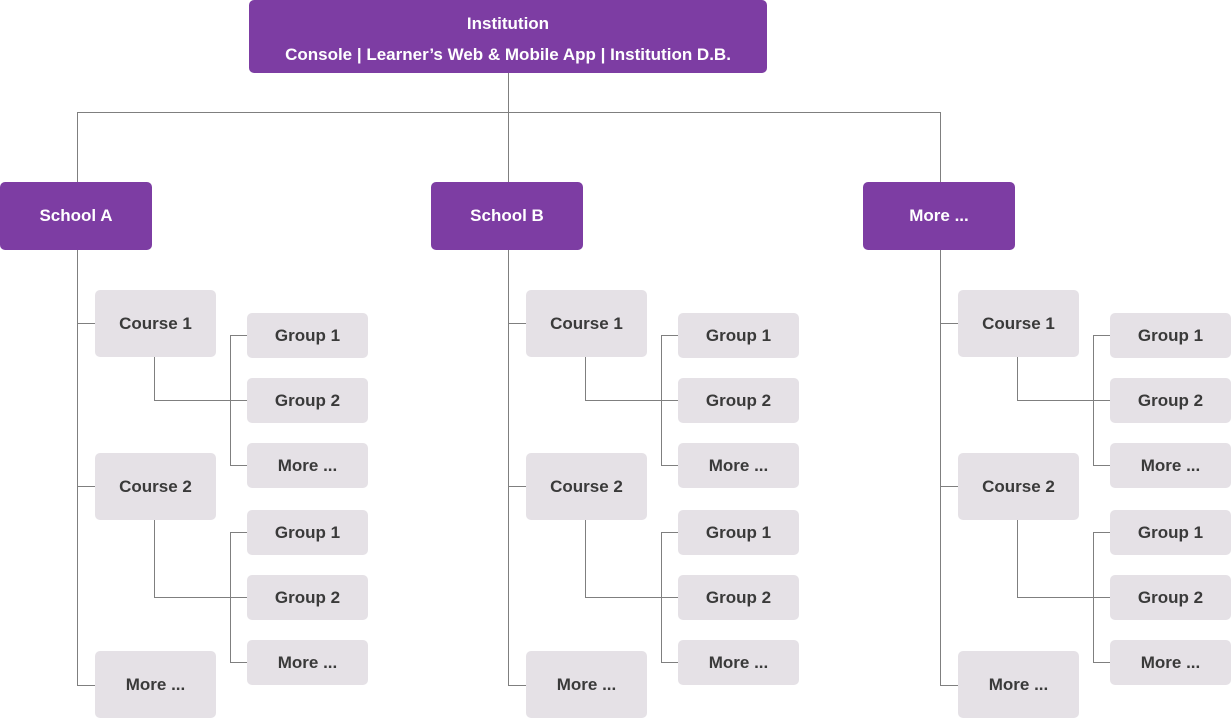 The height and width of the screenshot is (720, 1232). I want to click on school-node: School B, so click(507, 216).